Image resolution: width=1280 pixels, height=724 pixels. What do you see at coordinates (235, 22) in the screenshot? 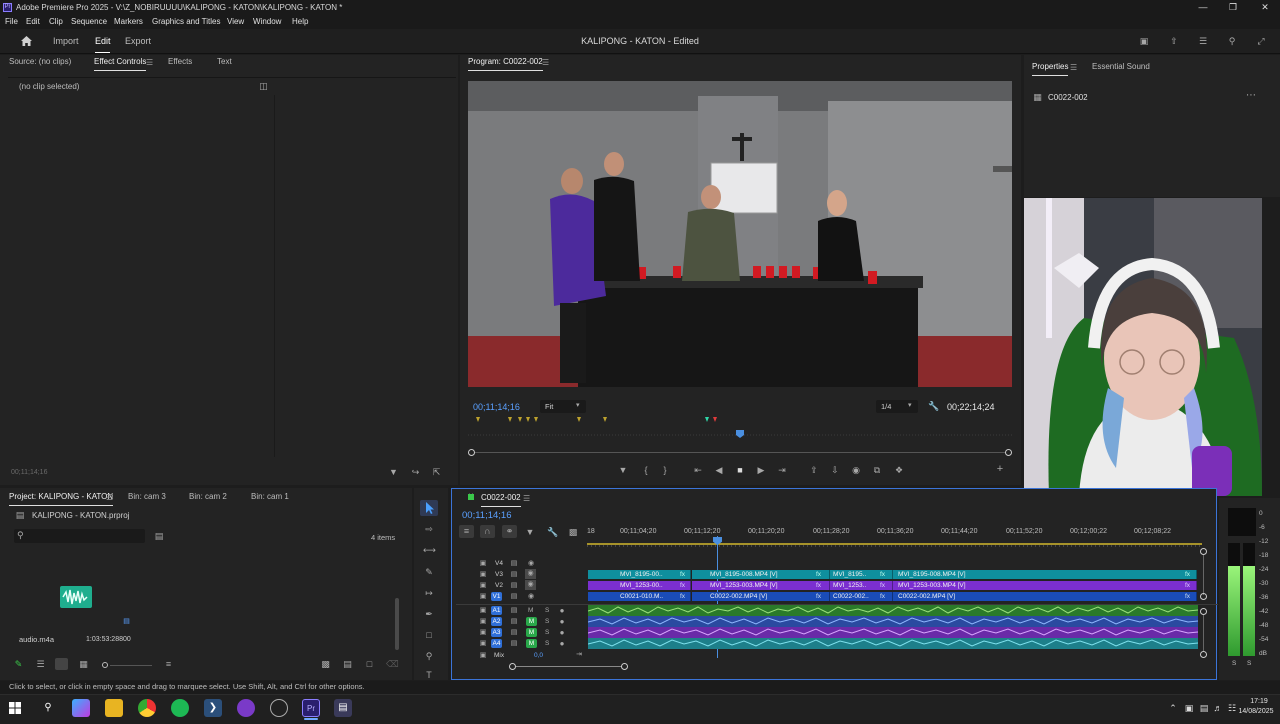
I see `menu-view: View` at bounding box center [235, 22].